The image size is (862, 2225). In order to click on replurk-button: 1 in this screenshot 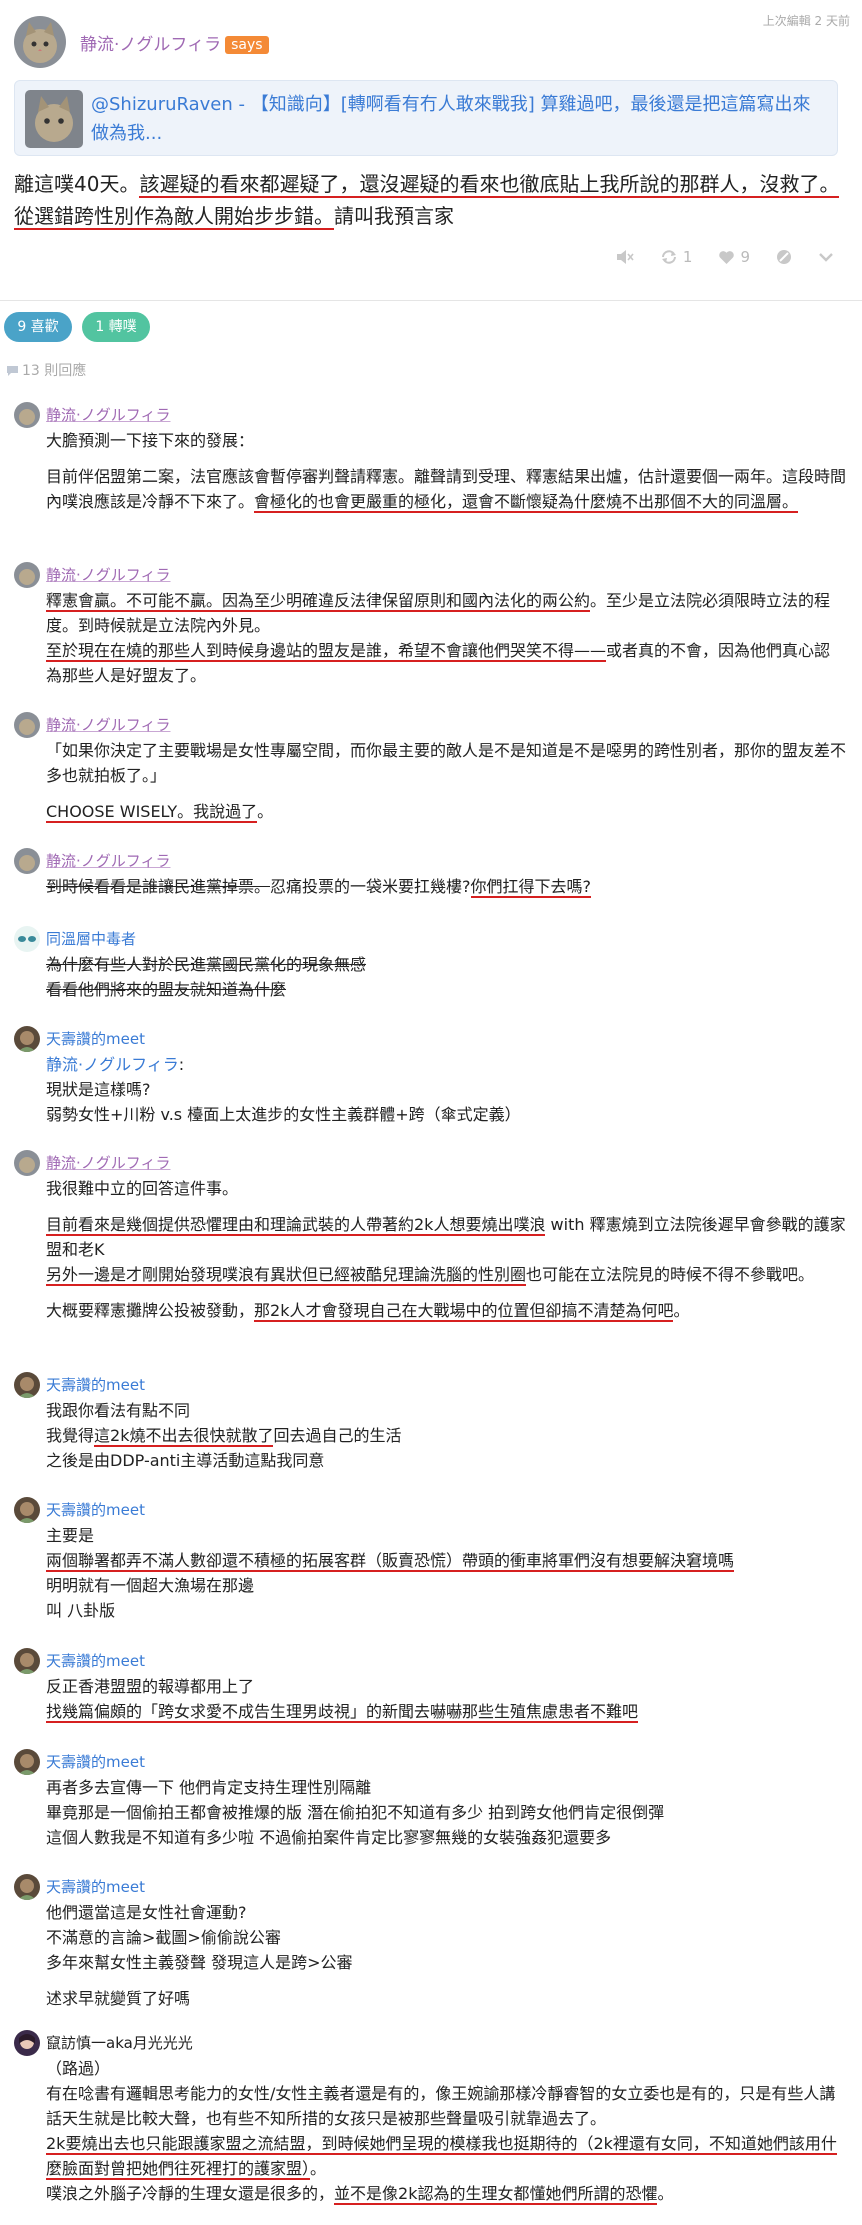, I will do `click(676, 257)`.